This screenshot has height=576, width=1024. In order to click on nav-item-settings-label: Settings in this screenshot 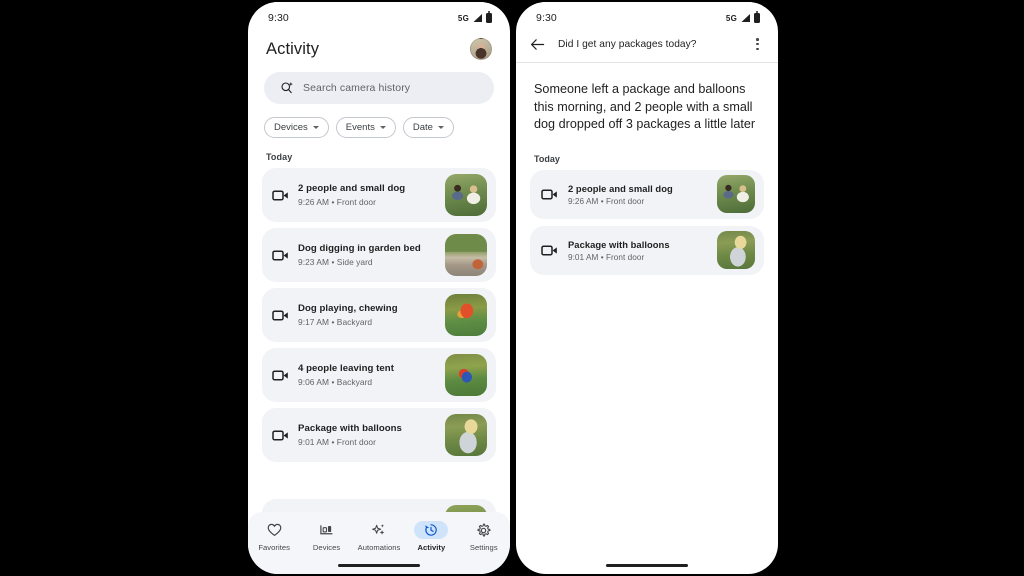, I will do `click(483, 547)`.